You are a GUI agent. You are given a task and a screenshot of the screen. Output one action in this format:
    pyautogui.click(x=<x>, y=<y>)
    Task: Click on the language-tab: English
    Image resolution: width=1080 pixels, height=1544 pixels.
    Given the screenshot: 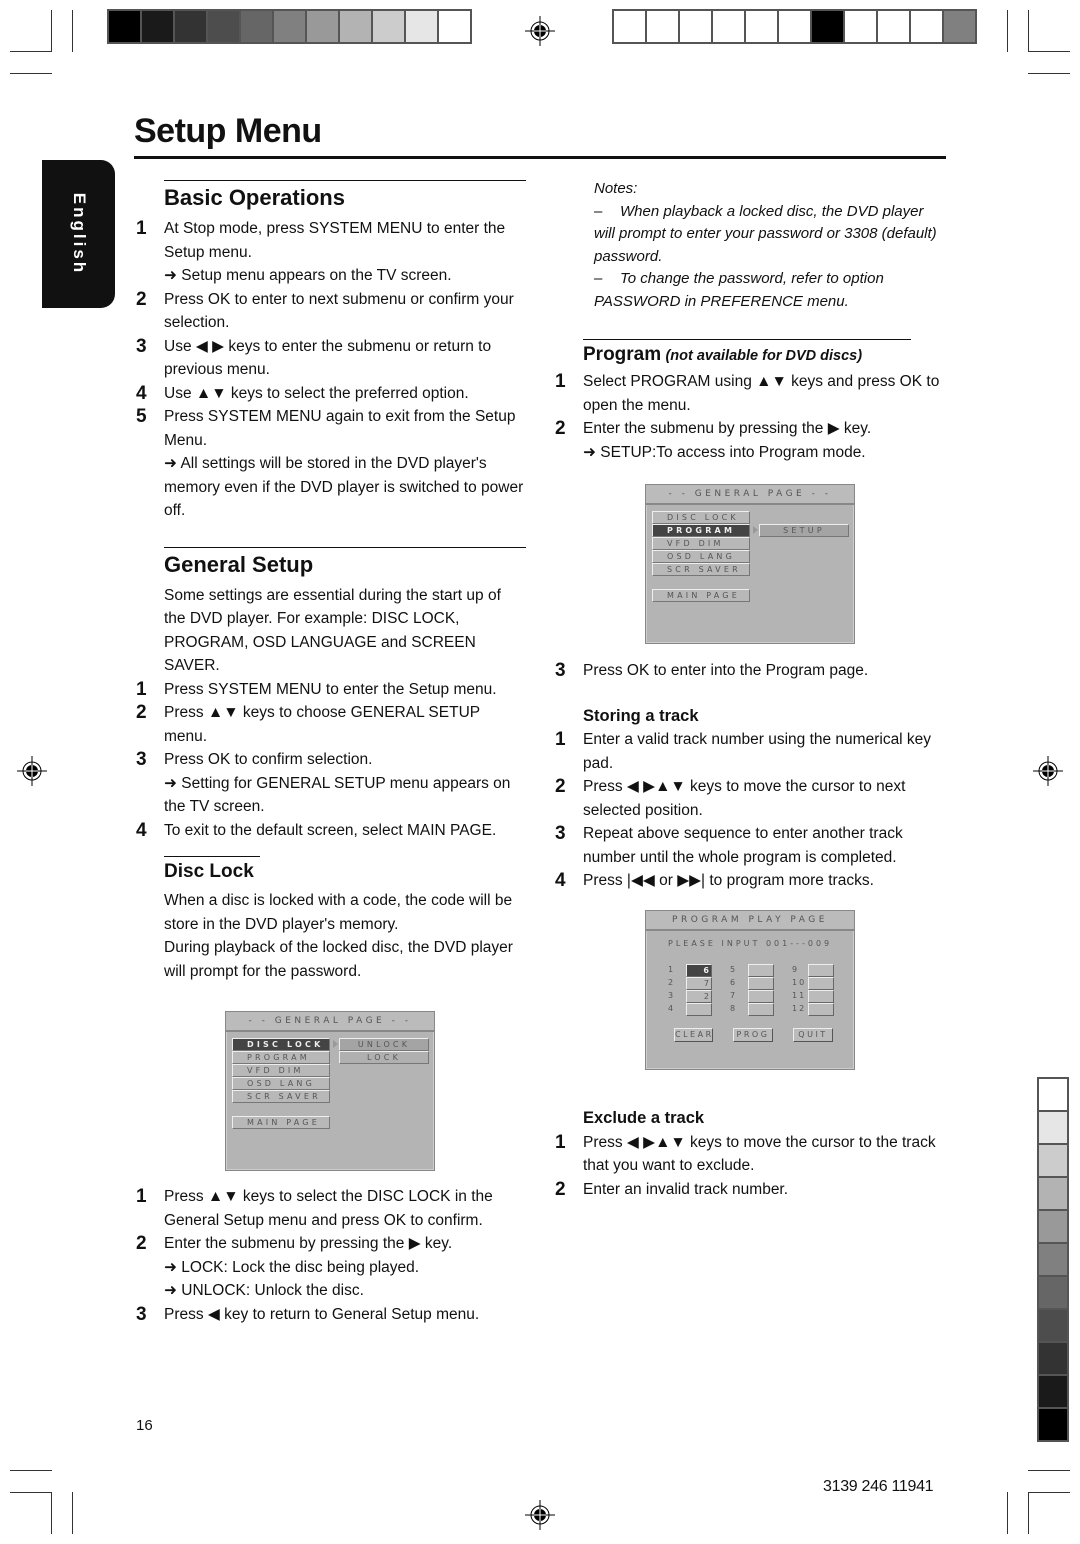 What is the action you would take?
    pyautogui.click(x=78, y=234)
    